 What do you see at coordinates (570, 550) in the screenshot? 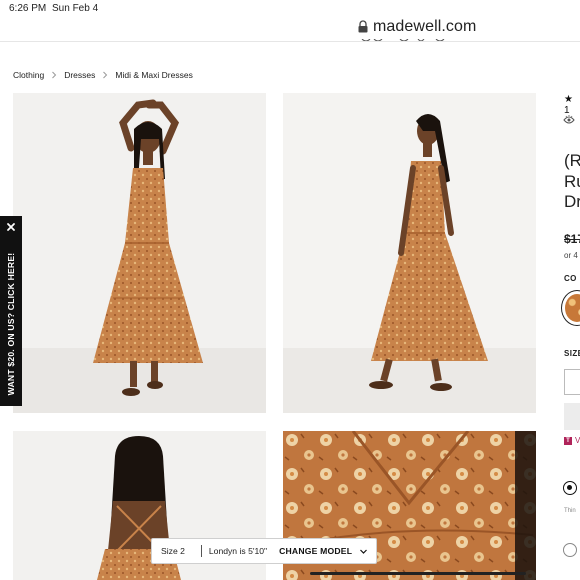
I see `pickup-option-radio` at bounding box center [570, 550].